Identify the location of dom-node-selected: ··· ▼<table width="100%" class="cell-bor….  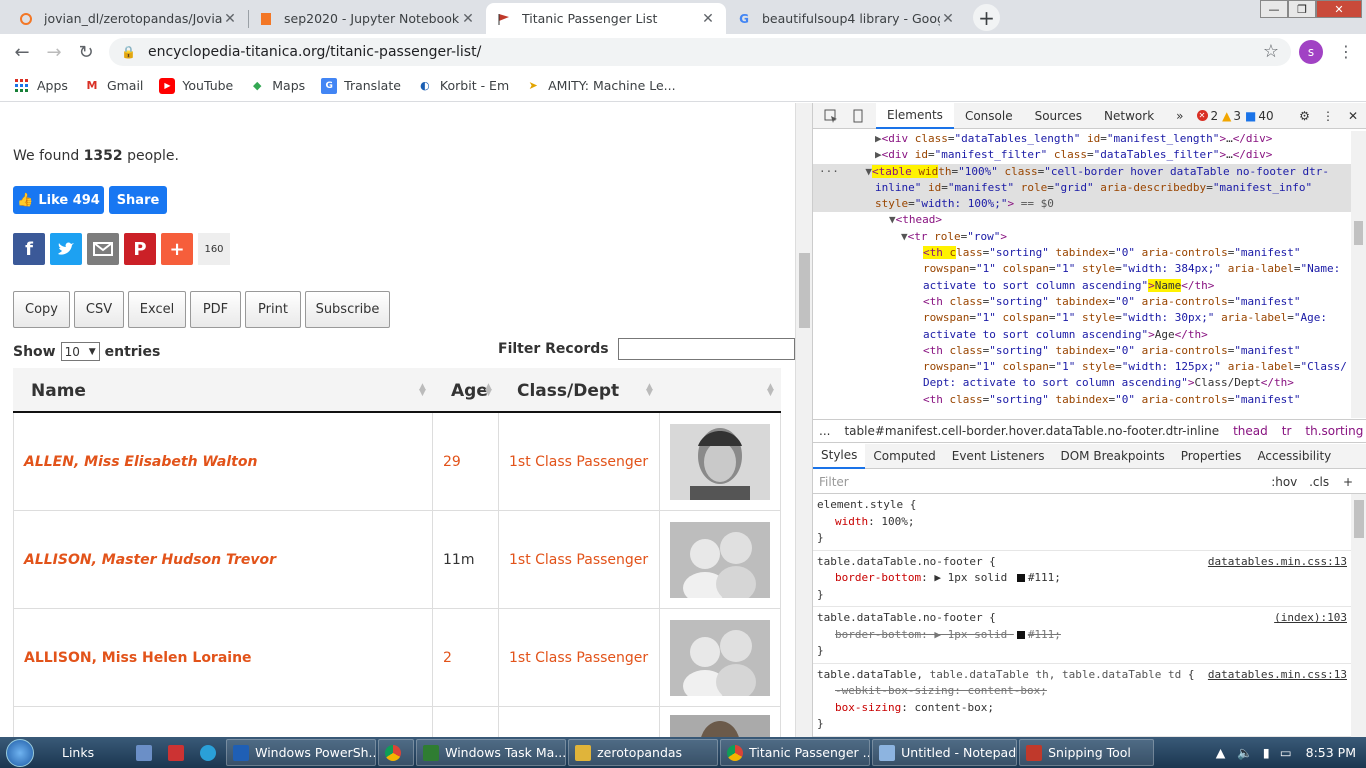
(1082, 188).